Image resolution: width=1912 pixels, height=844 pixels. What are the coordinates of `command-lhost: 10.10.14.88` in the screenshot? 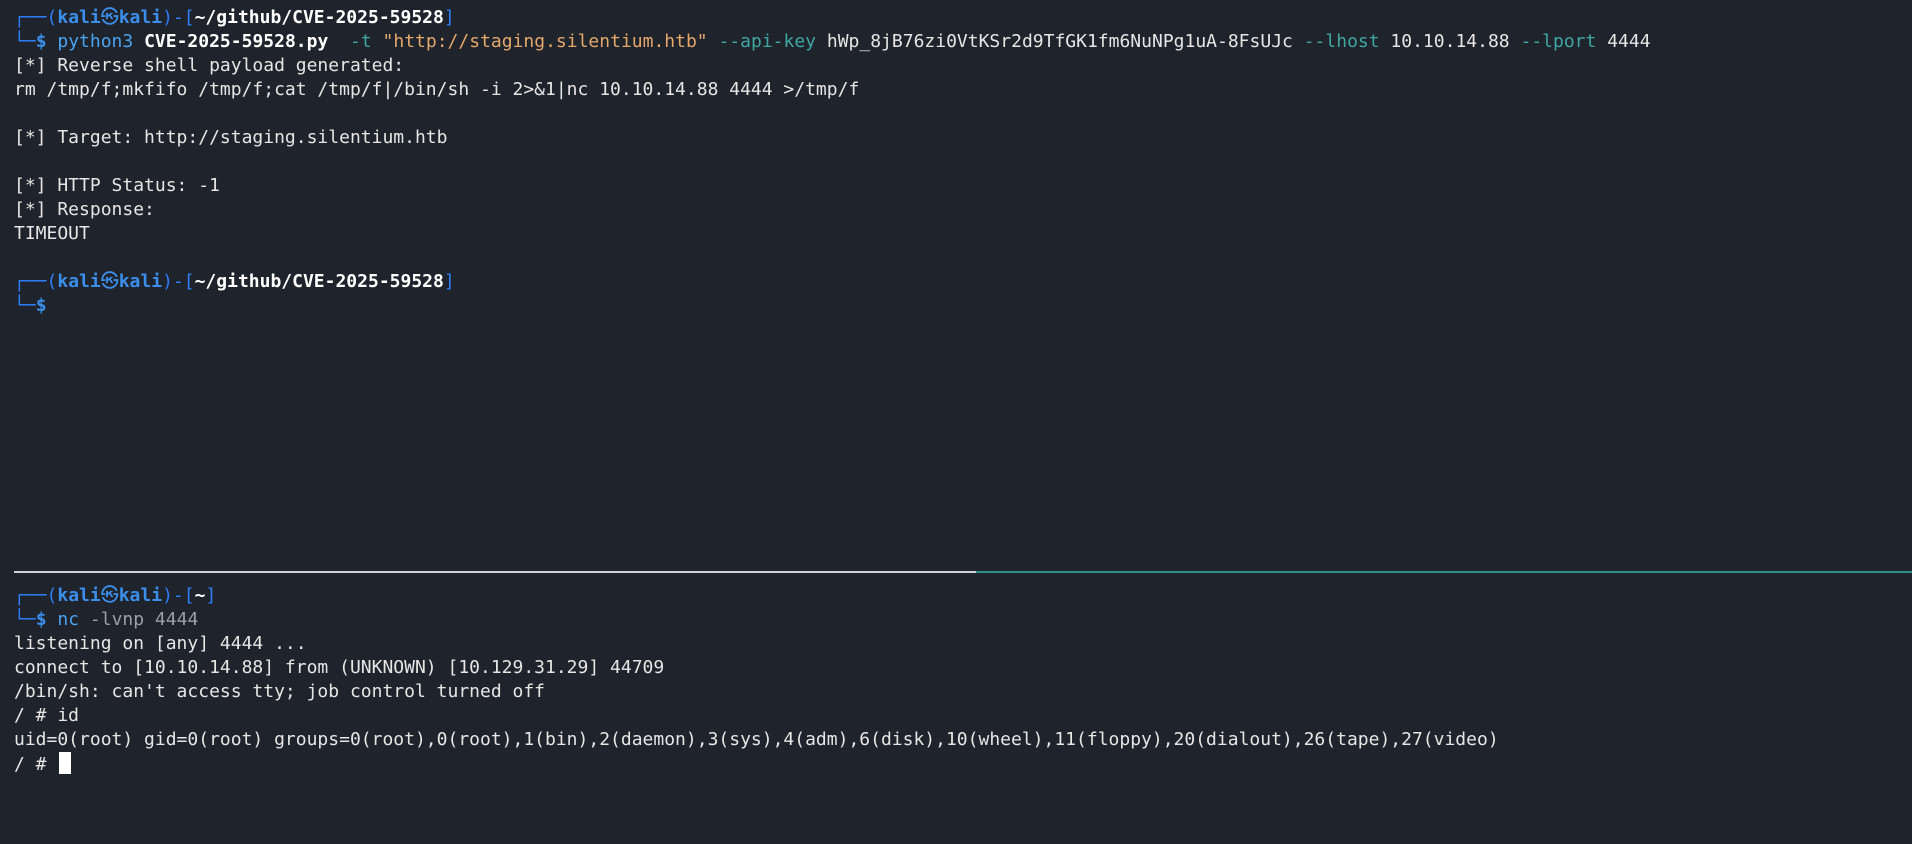 It's located at (1450, 41).